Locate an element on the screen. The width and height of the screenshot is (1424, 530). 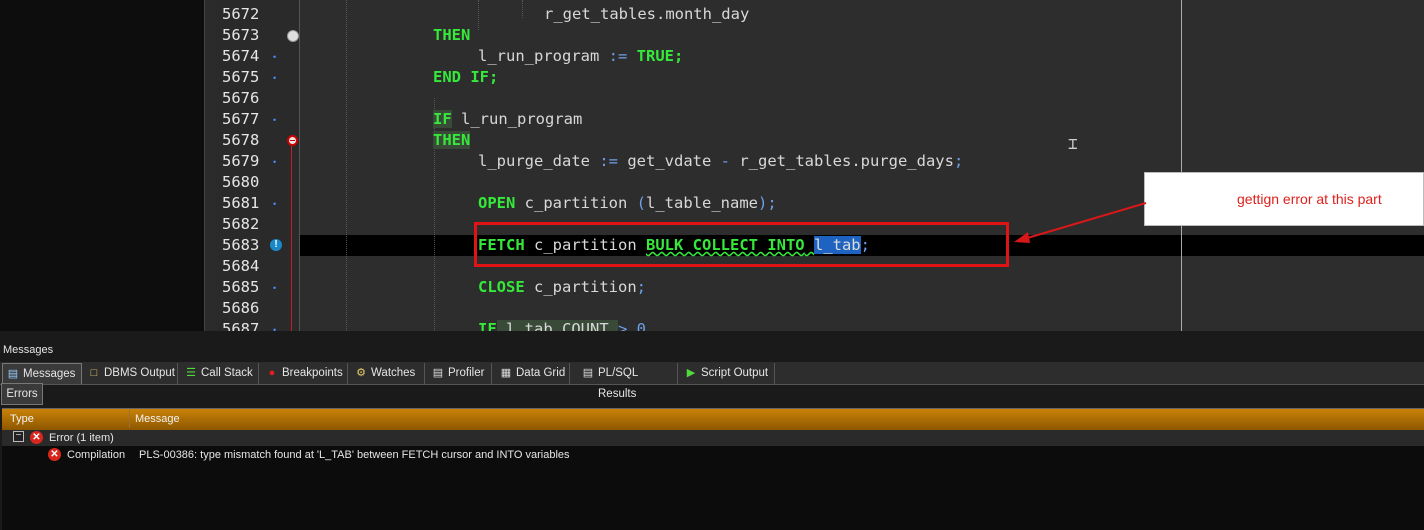
code-line-5672: r_get_tables.month_day is located at coordinates (647, 14).